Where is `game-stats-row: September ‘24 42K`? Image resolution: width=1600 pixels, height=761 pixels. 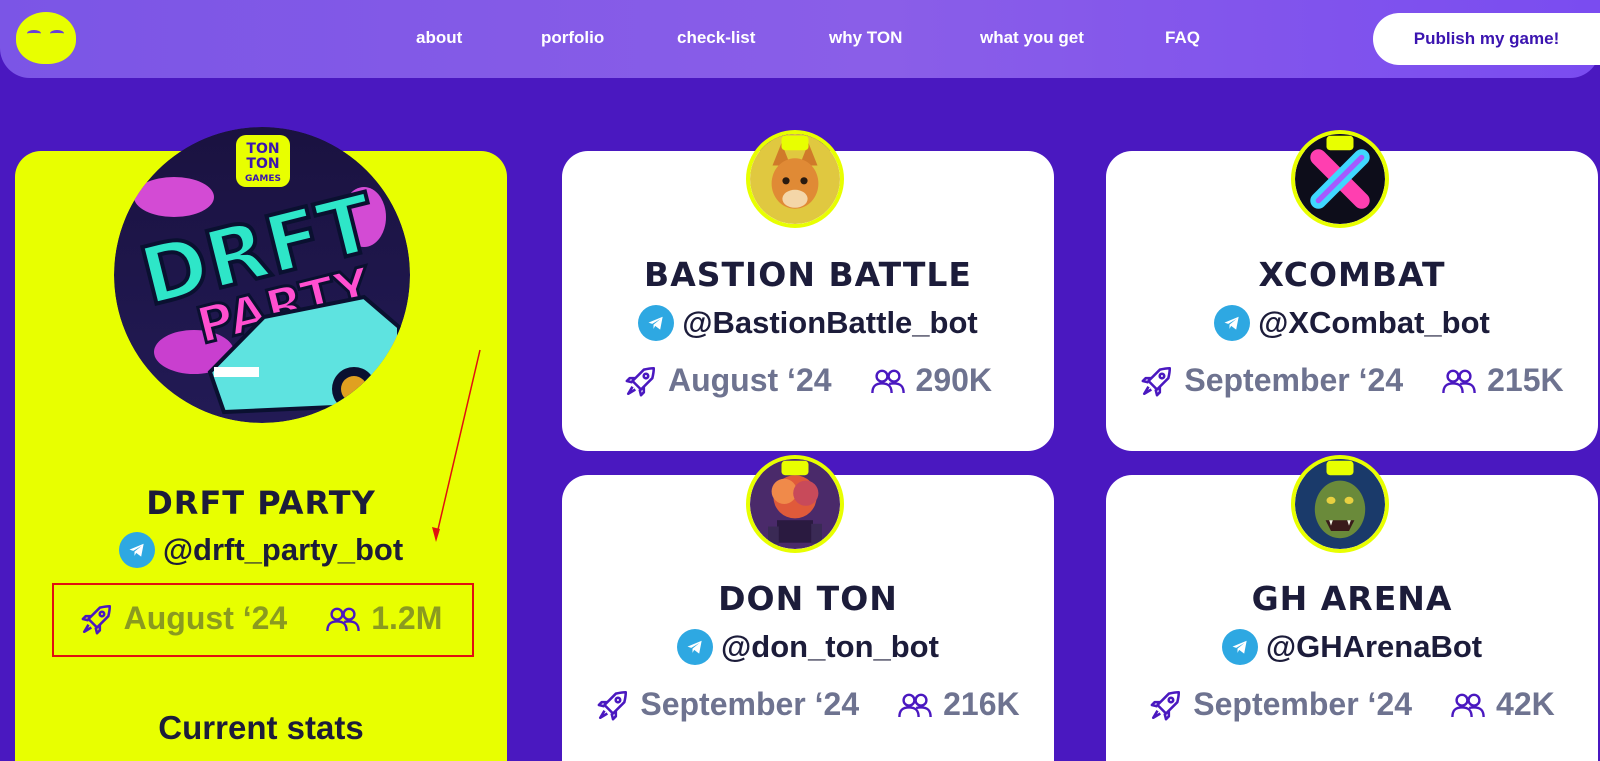
game-stats-row: September ‘24 42K is located at coordinates (1352, 704).